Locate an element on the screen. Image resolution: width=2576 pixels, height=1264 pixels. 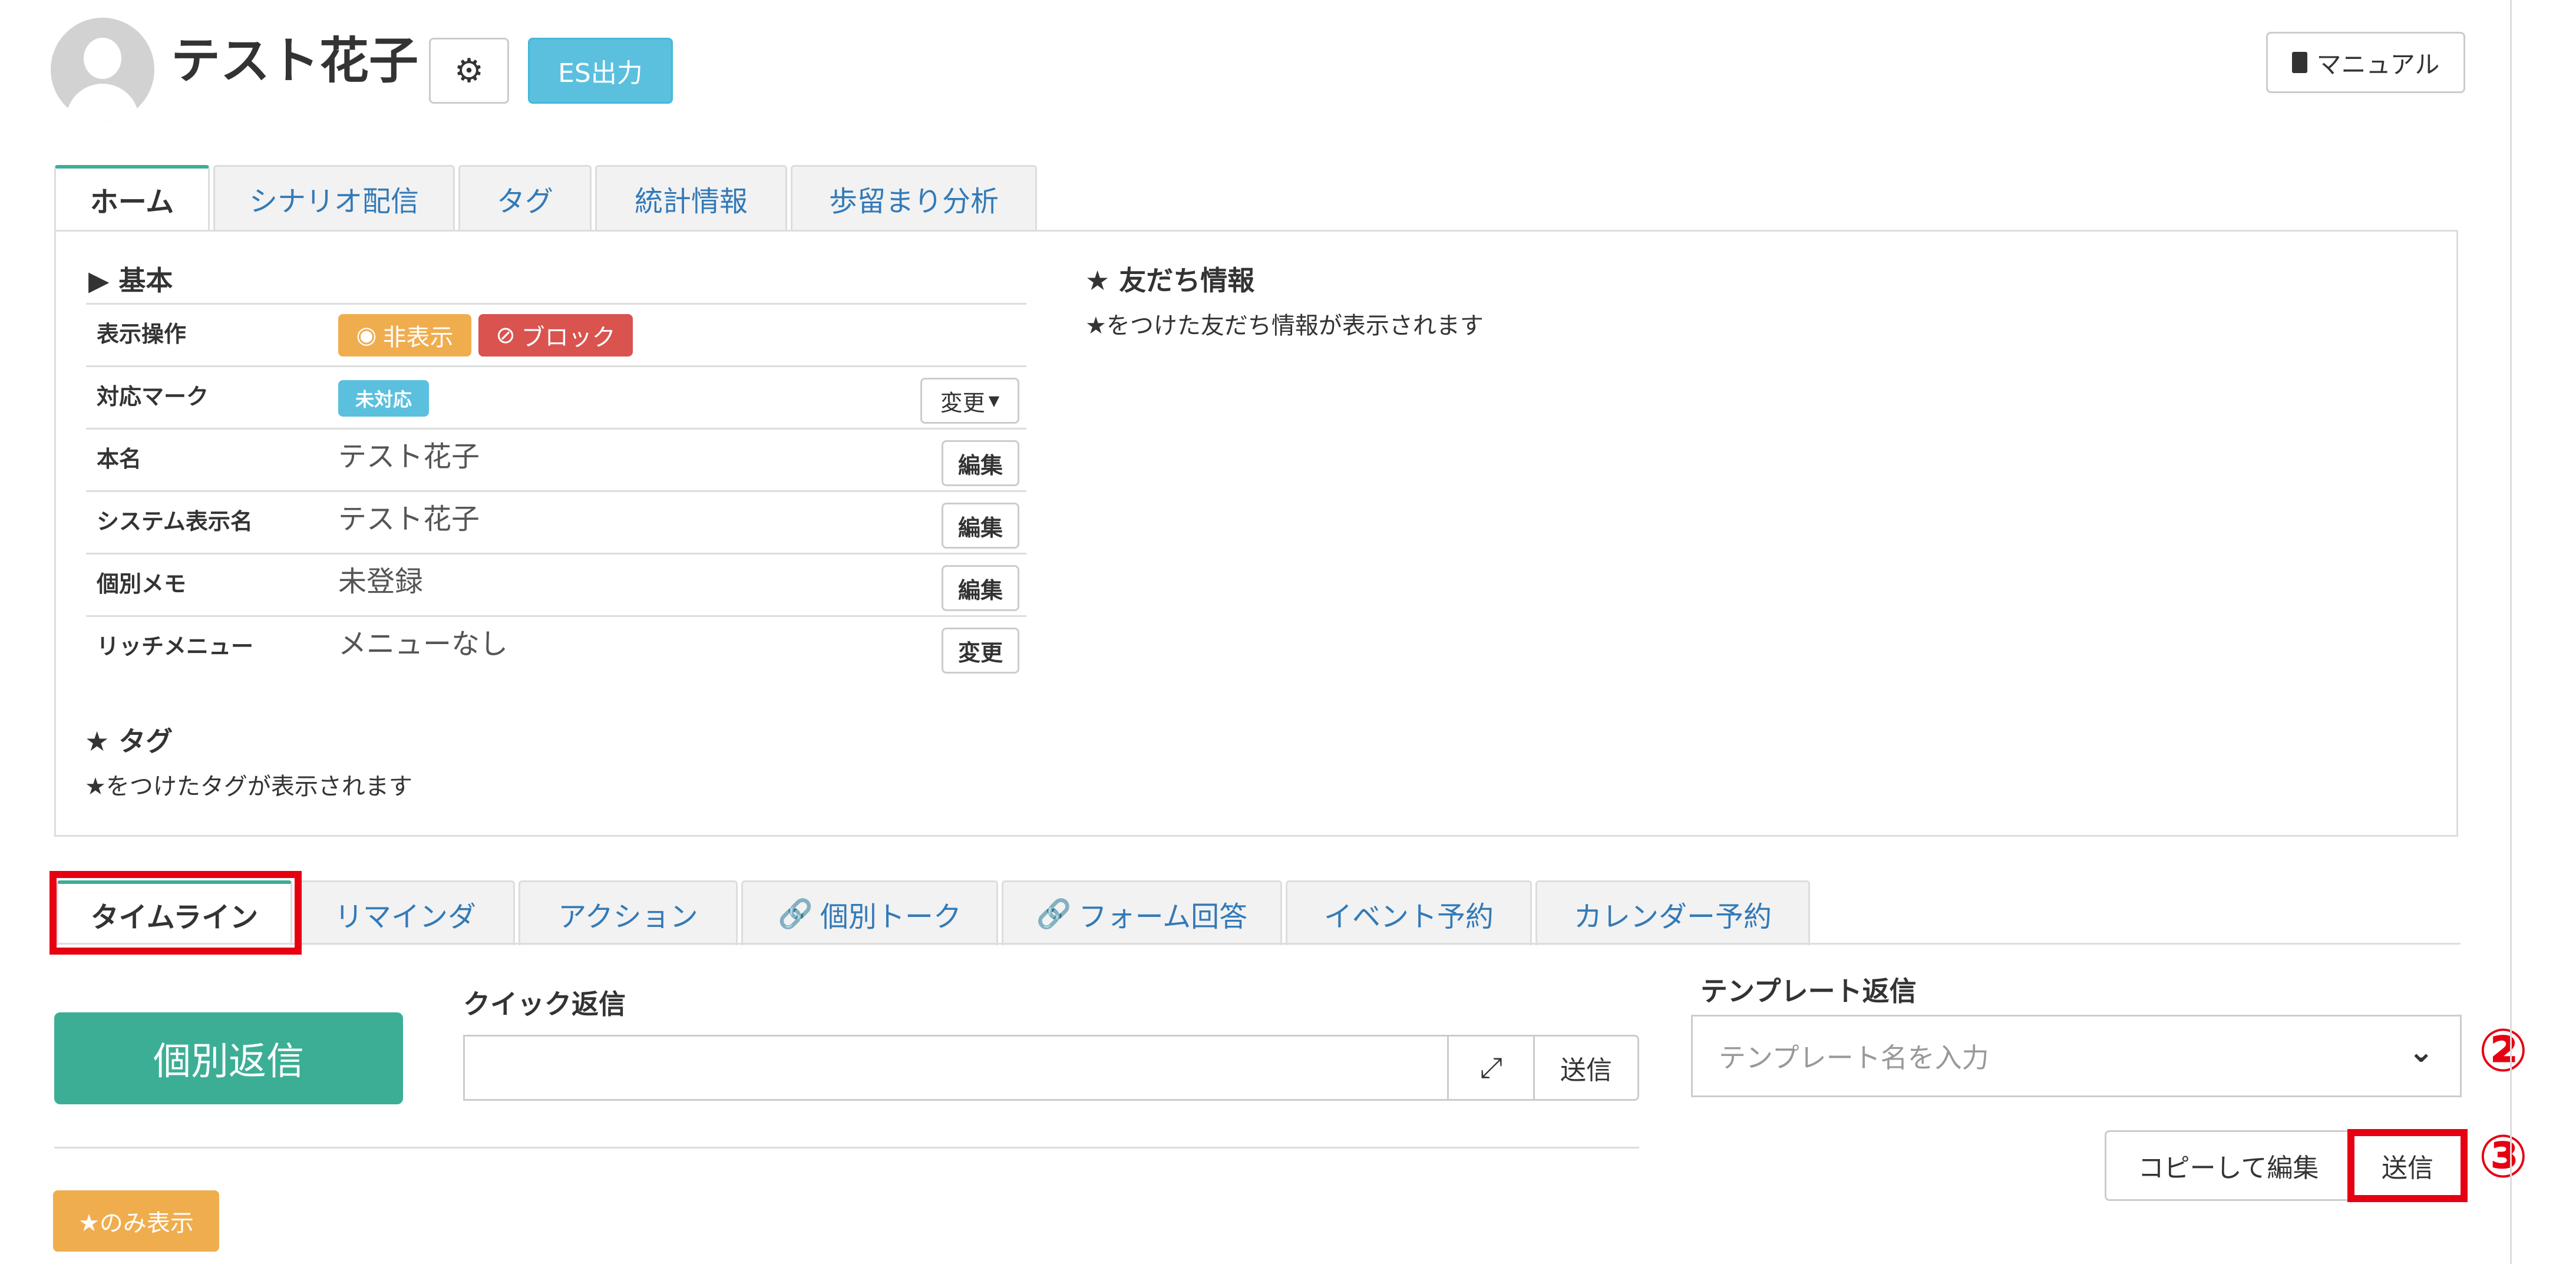
tab-event-booking: イベント予約 is located at coordinates (1409, 913).